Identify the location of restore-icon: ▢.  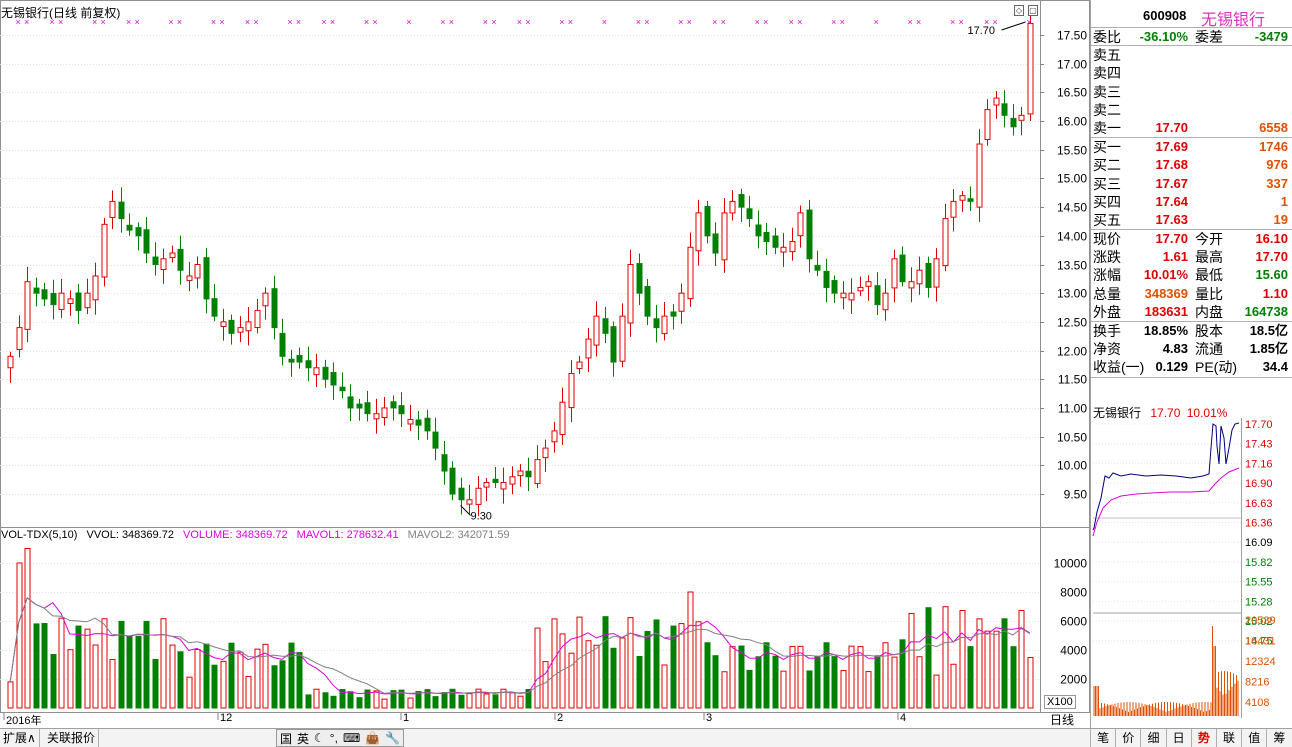
(1033, 10).